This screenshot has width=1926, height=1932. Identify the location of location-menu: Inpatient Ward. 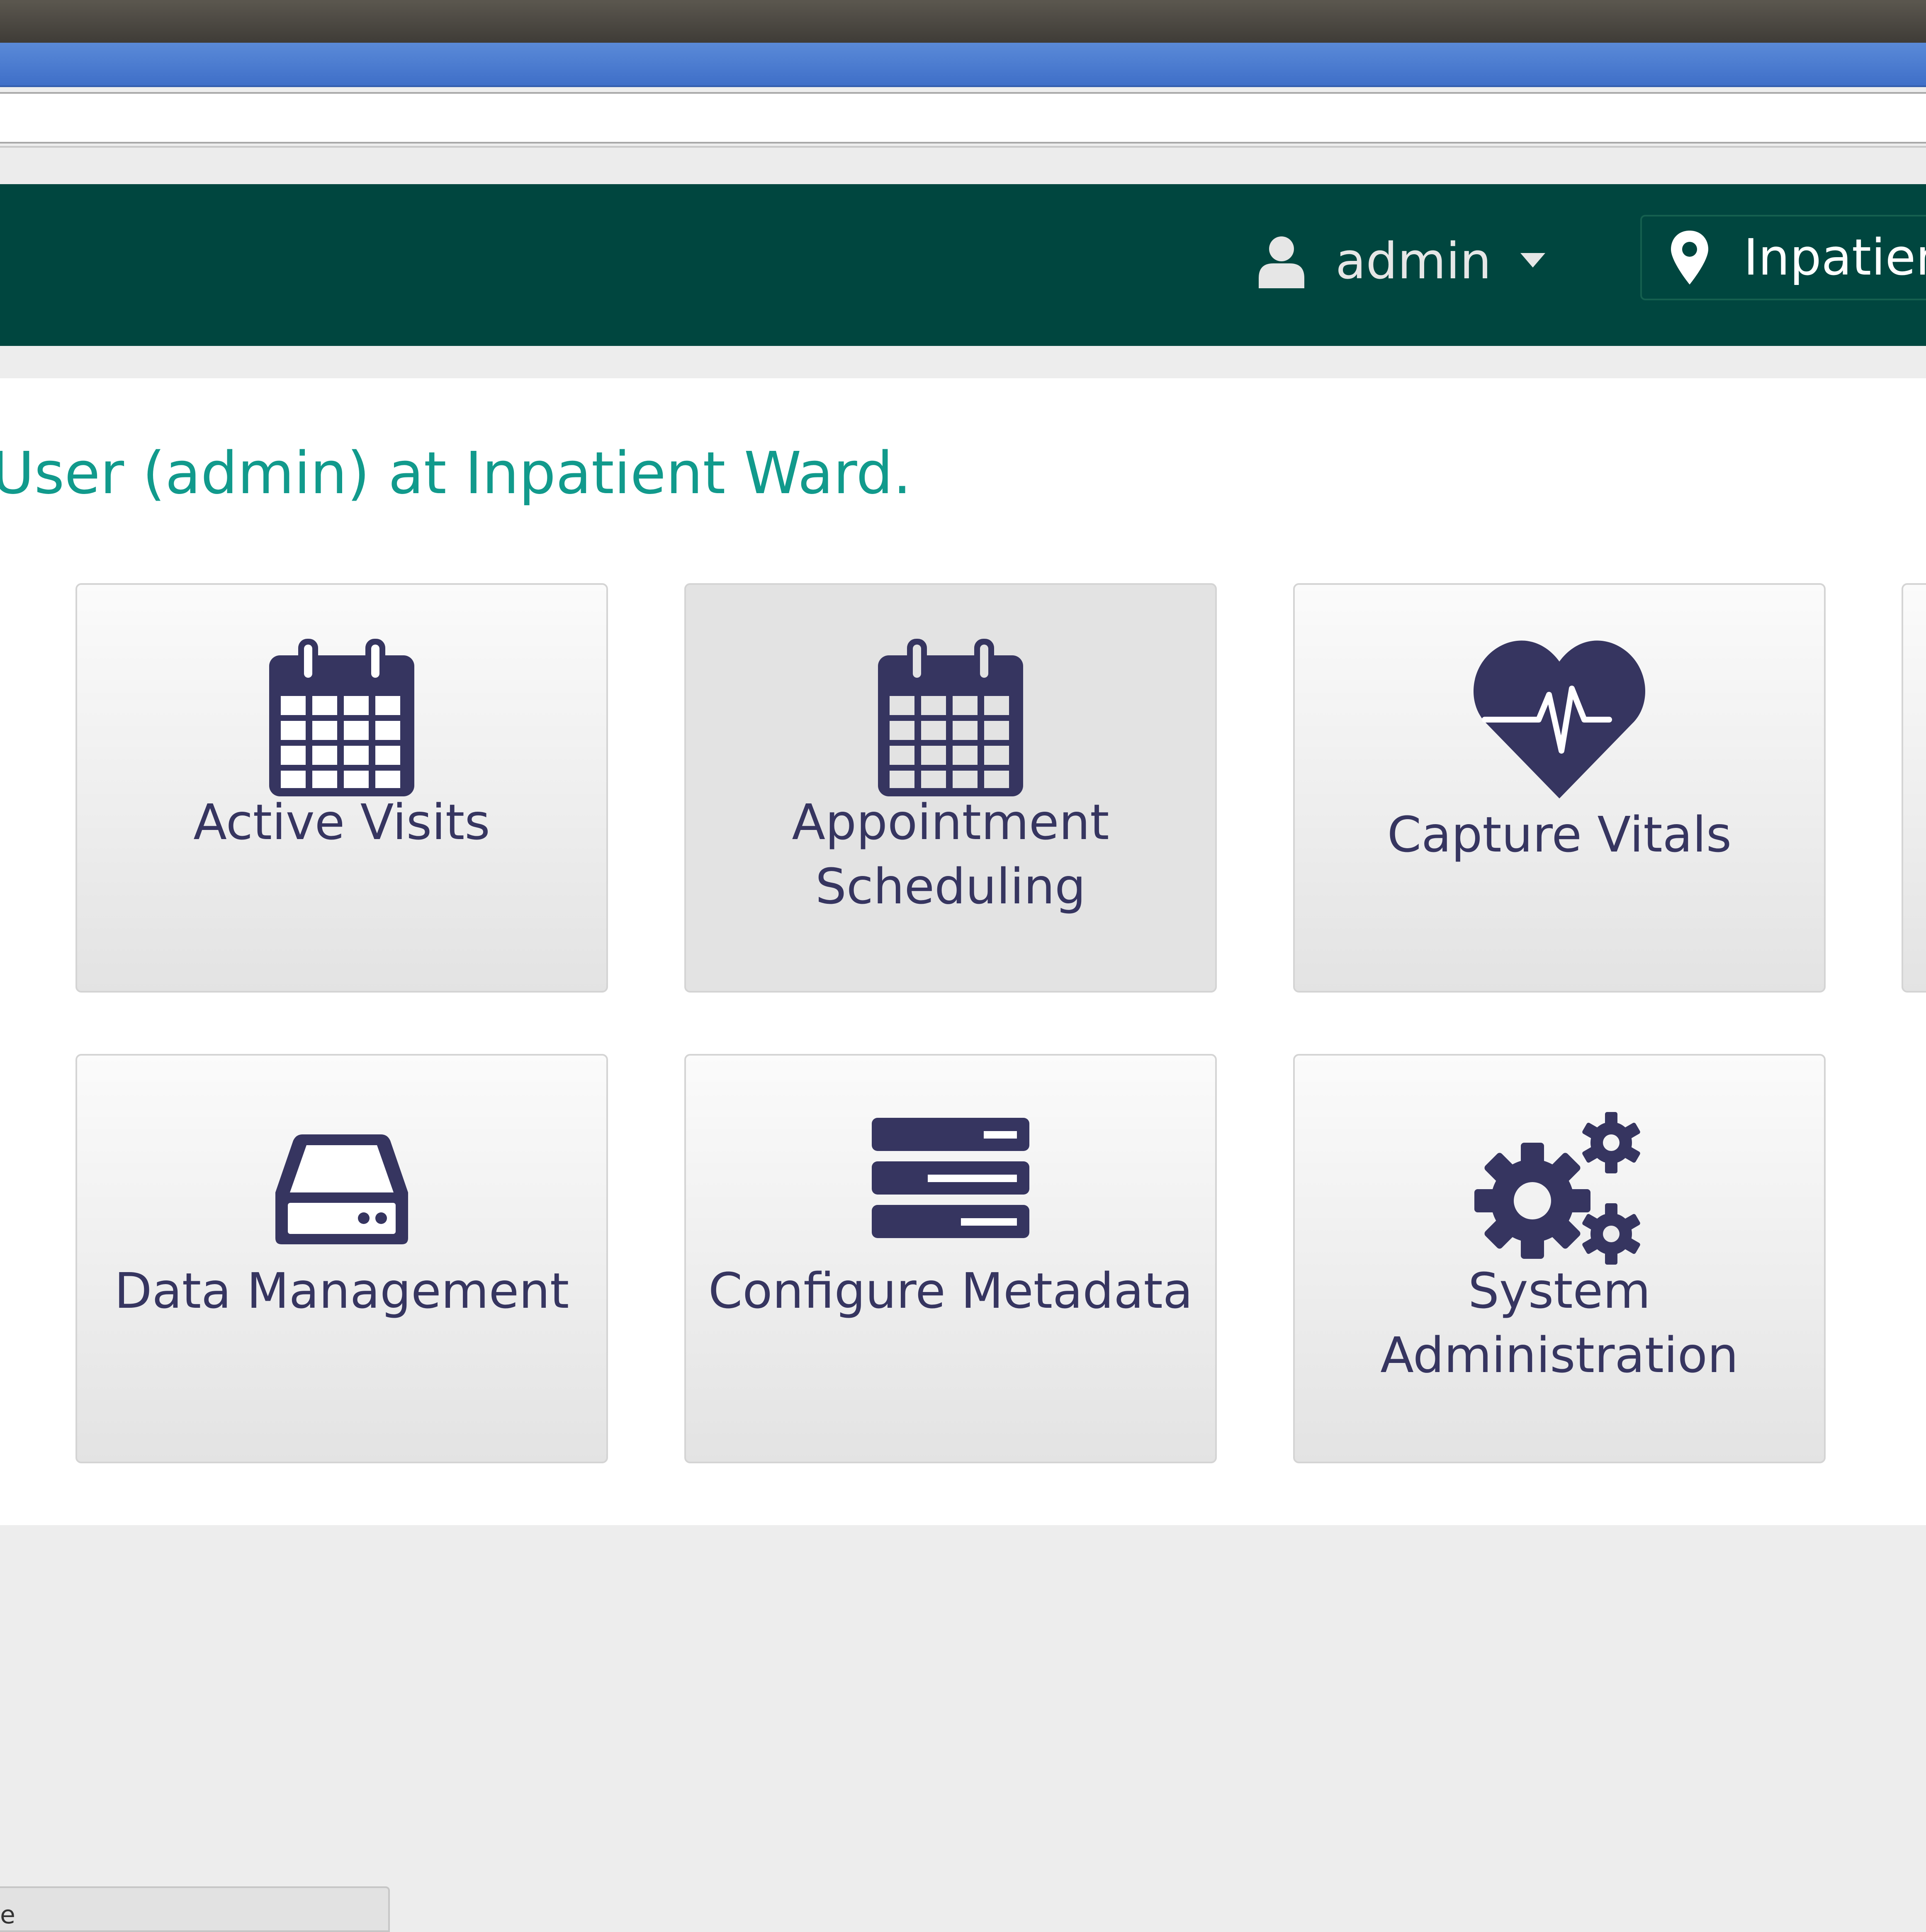
(1783, 257).